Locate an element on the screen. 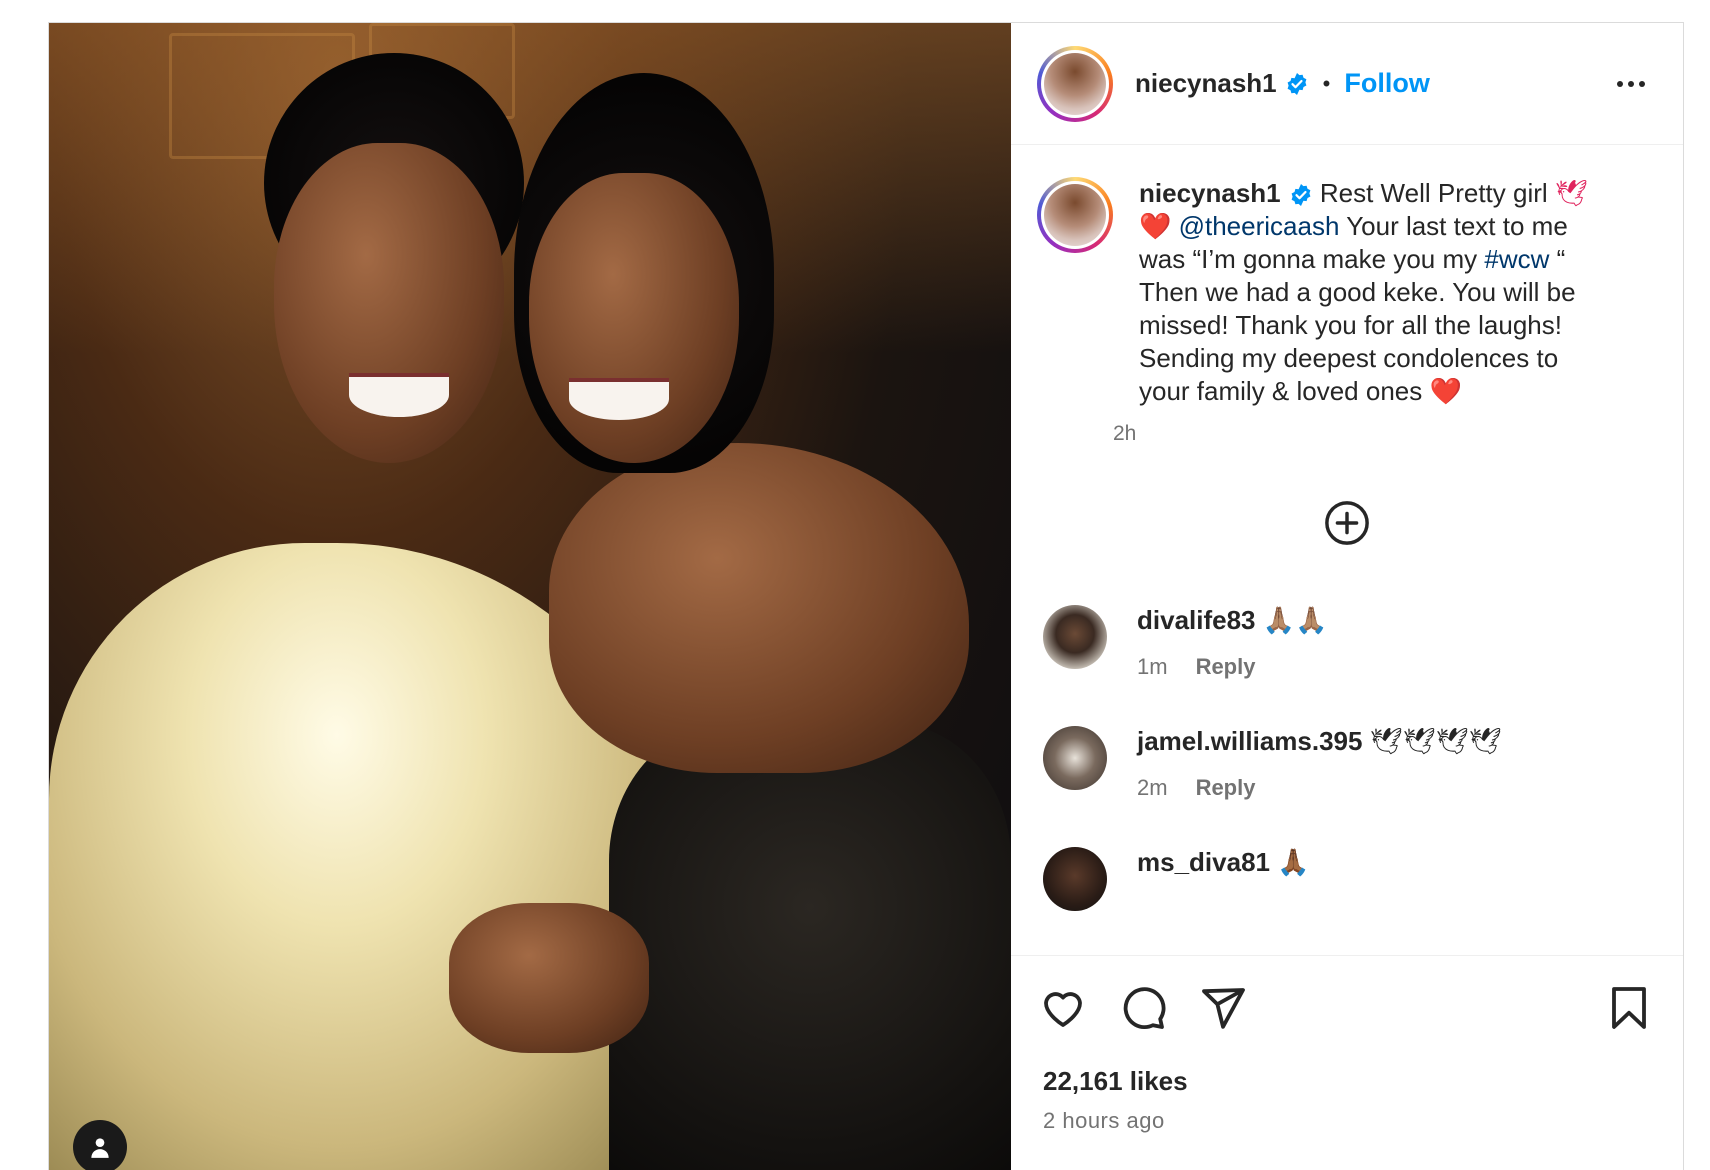 The image size is (1710, 1170). comment-time: 1m is located at coordinates (1152, 666).